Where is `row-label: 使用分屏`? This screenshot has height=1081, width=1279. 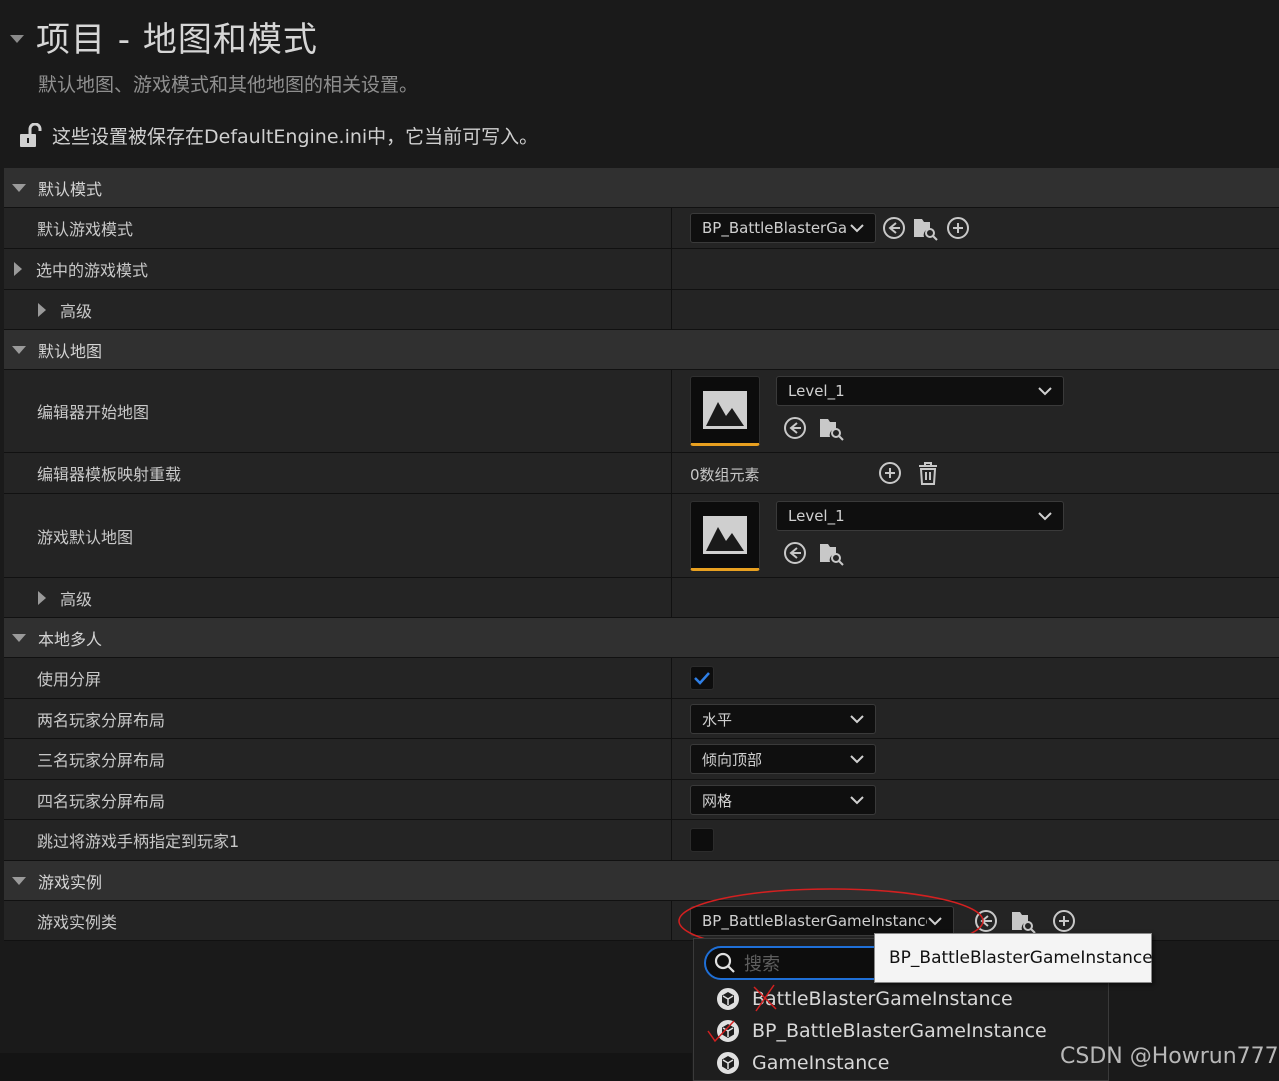
row-label: 使用分屏 is located at coordinates (338, 678).